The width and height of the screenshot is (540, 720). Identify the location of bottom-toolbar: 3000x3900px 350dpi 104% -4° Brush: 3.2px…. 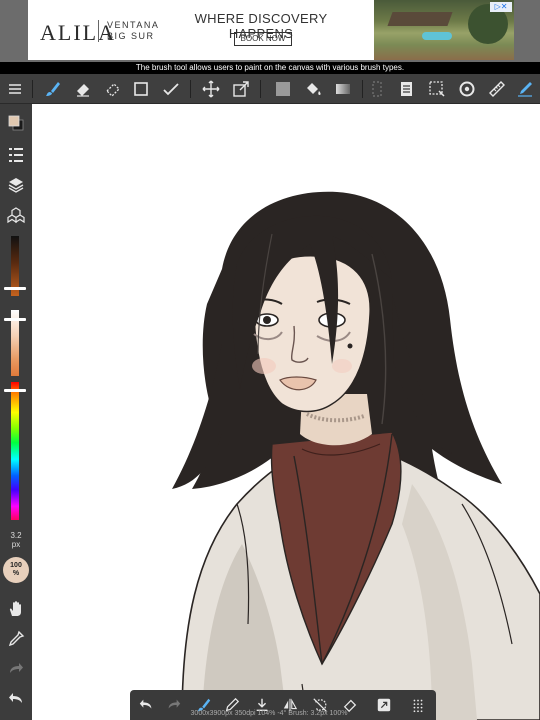
(283, 705).